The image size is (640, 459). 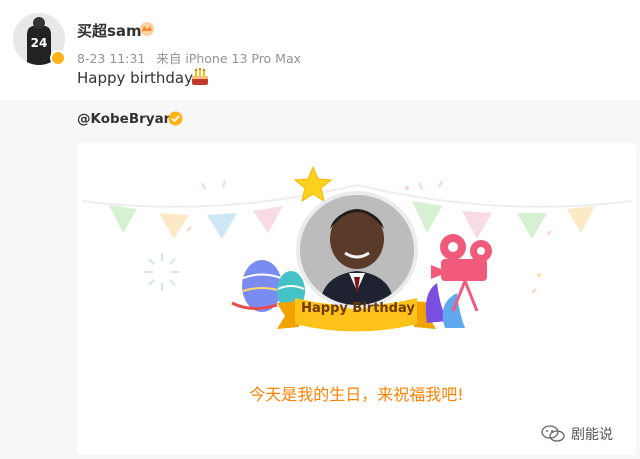 I want to click on birthday-cake-icon, so click(x=200, y=76).